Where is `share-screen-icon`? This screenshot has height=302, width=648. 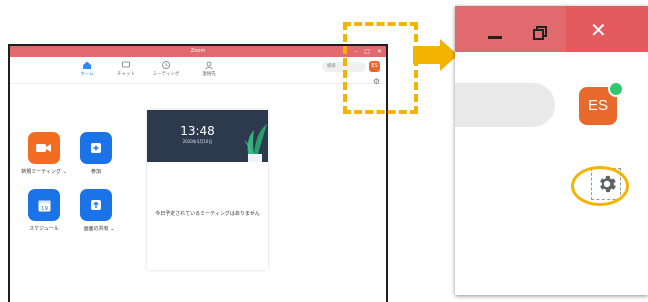
share-screen-icon is located at coordinates (96, 205).